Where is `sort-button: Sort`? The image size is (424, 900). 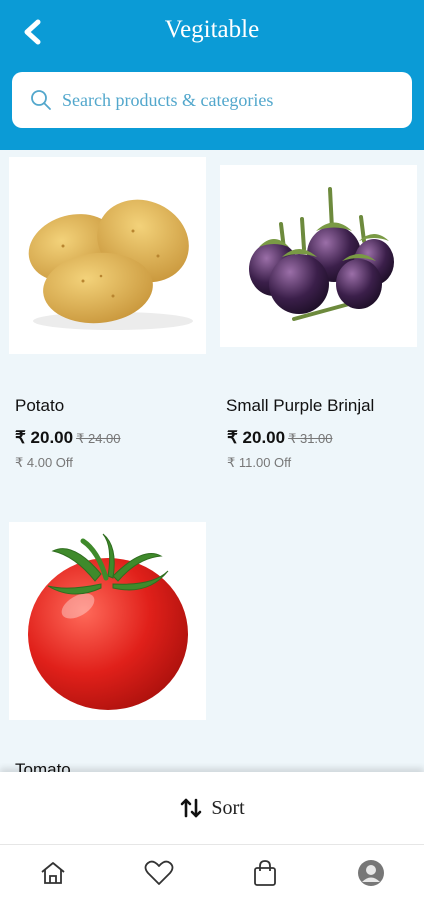
sort-button: Sort is located at coordinates (212, 808).